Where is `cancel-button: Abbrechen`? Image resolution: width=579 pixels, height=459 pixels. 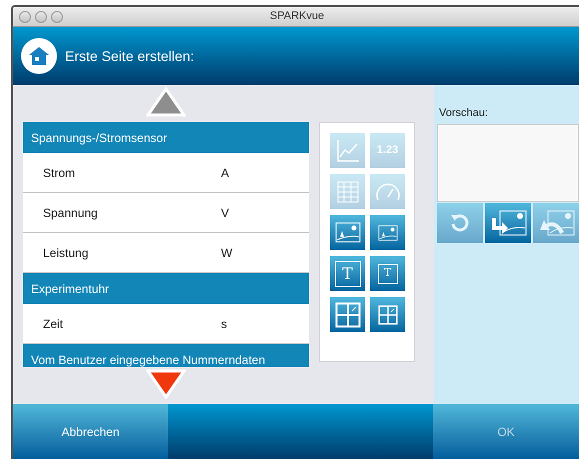 cancel-button: Abbrechen is located at coordinates (90, 431).